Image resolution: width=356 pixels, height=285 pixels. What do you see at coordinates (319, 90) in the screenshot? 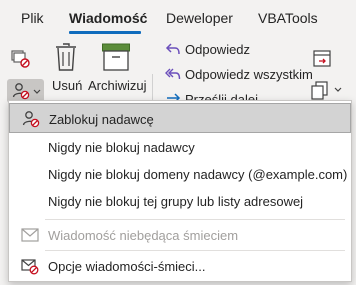
I see `copy-icon` at bounding box center [319, 90].